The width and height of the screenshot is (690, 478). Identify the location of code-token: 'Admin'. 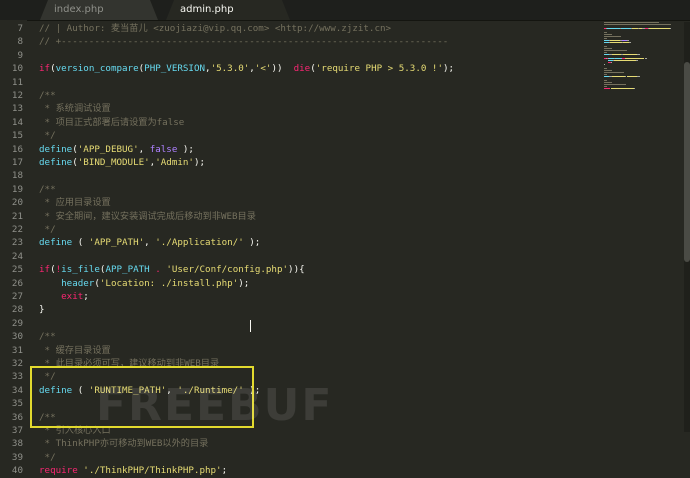
(174, 162).